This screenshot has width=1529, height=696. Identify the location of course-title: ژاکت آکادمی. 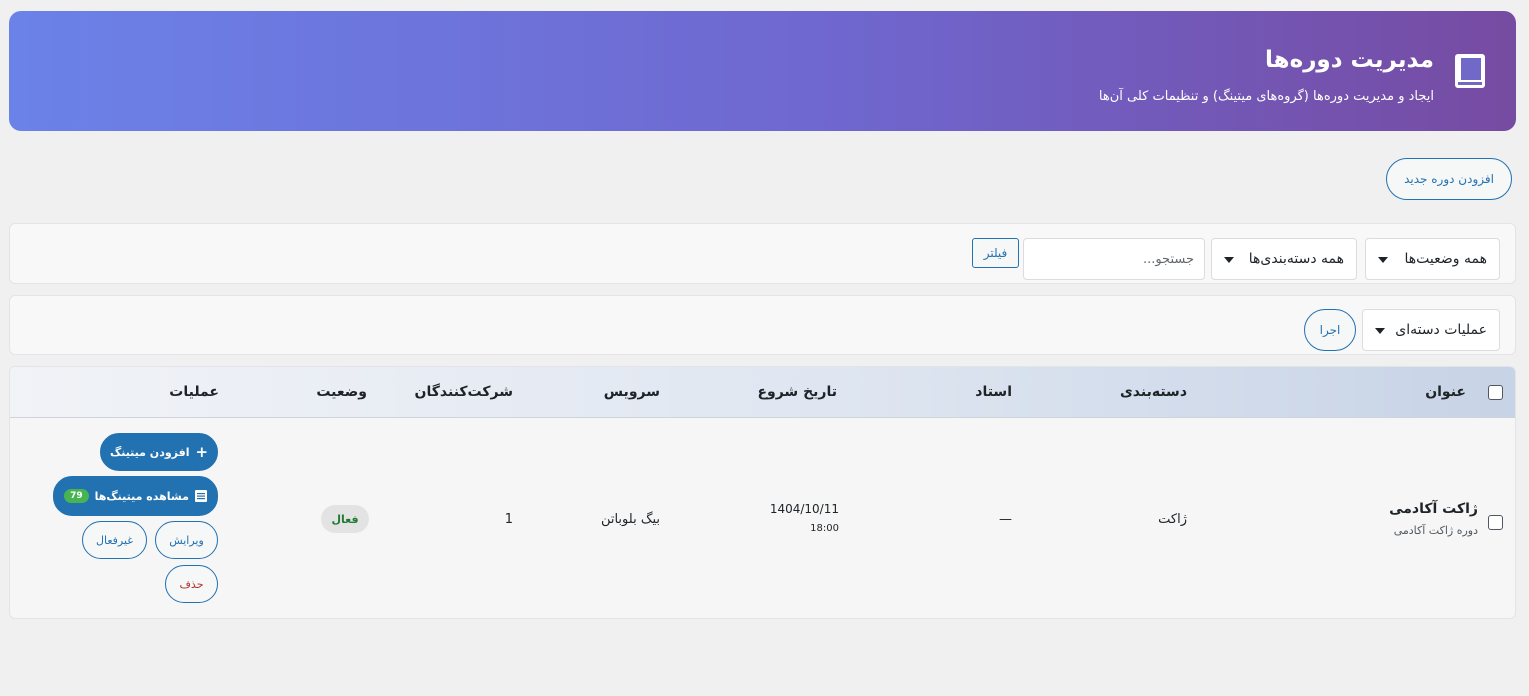
(1433, 509).